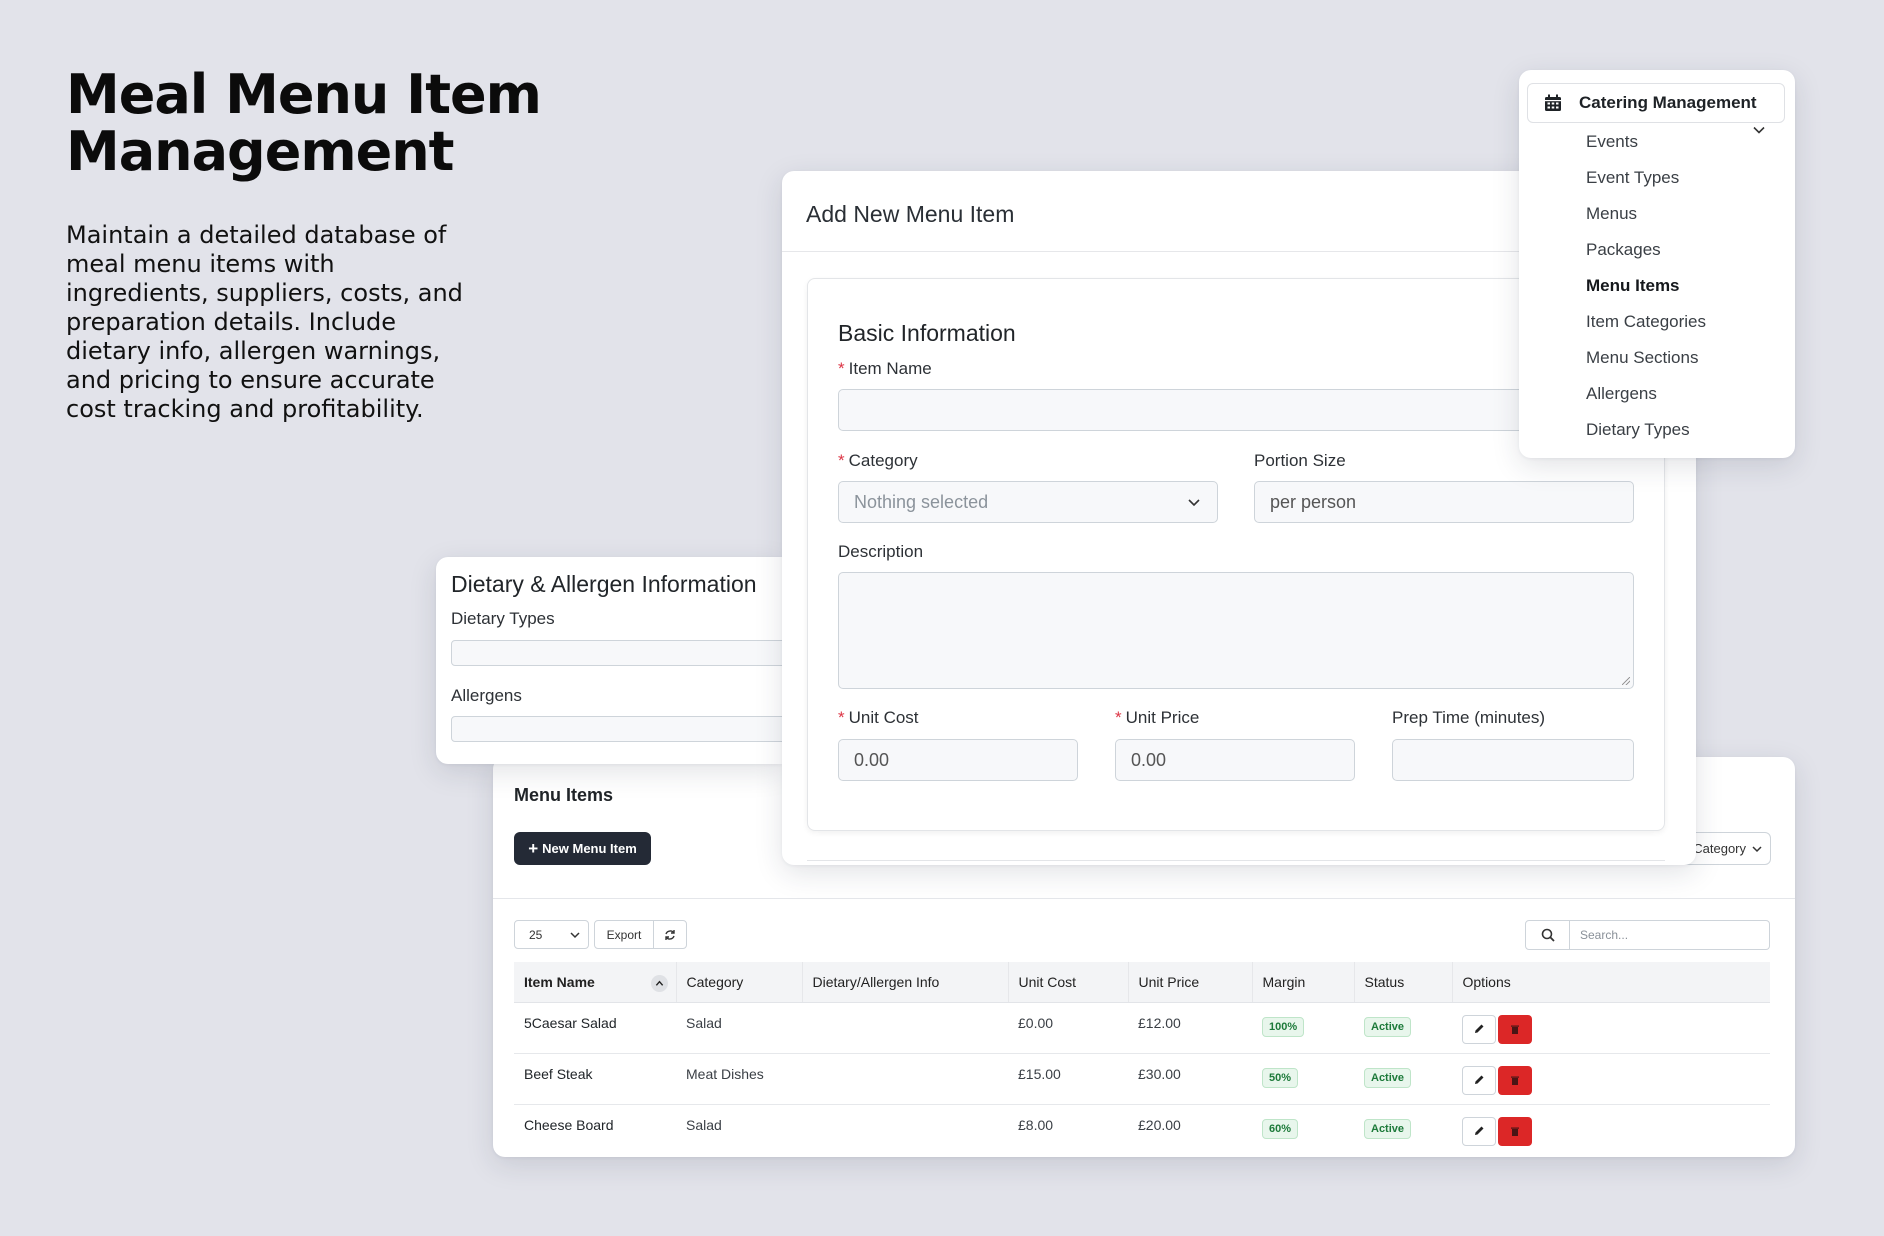 The width and height of the screenshot is (1884, 1236). What do you see at coordinates (878, 718) in the screenshot?
I see `unit-cost-label: * Unit Cost` at bounding box center [878, 718].